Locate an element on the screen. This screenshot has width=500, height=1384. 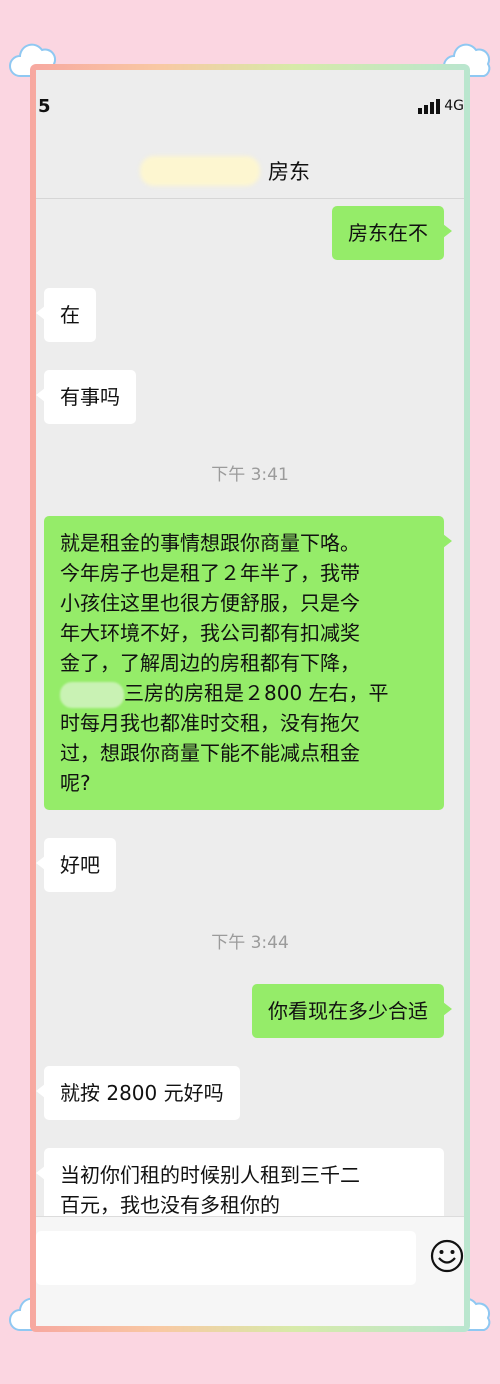
message-line: 当初你们租的时候别人租到三千二 is located at coordinates (210, 1175).